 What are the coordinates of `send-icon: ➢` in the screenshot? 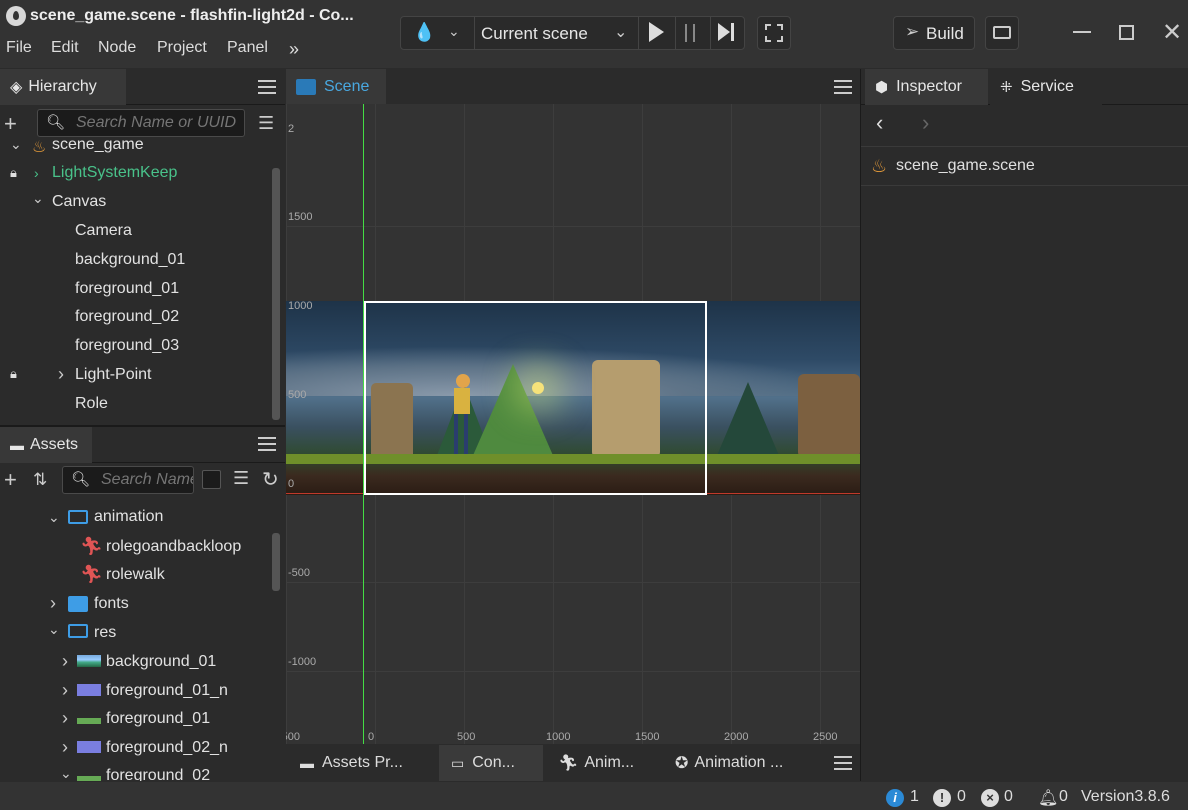 It's located at (912, 31).